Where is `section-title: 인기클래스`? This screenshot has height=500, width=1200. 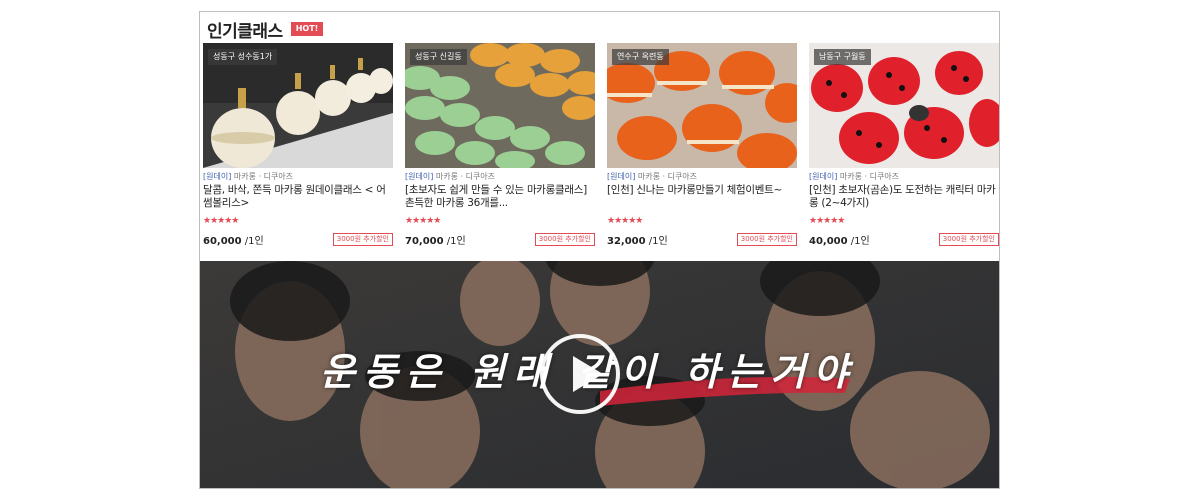 section-title: 인기클래스 is located at coordinates (245, 31).